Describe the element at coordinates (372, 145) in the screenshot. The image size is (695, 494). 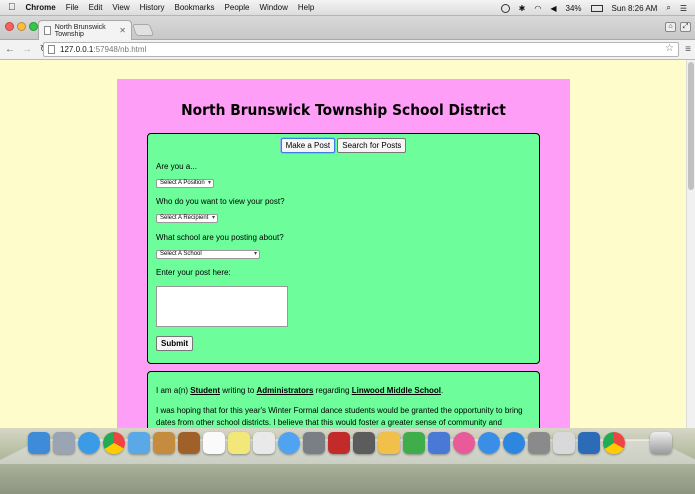
I see `search-posts-button: Search for Posts` at that location.